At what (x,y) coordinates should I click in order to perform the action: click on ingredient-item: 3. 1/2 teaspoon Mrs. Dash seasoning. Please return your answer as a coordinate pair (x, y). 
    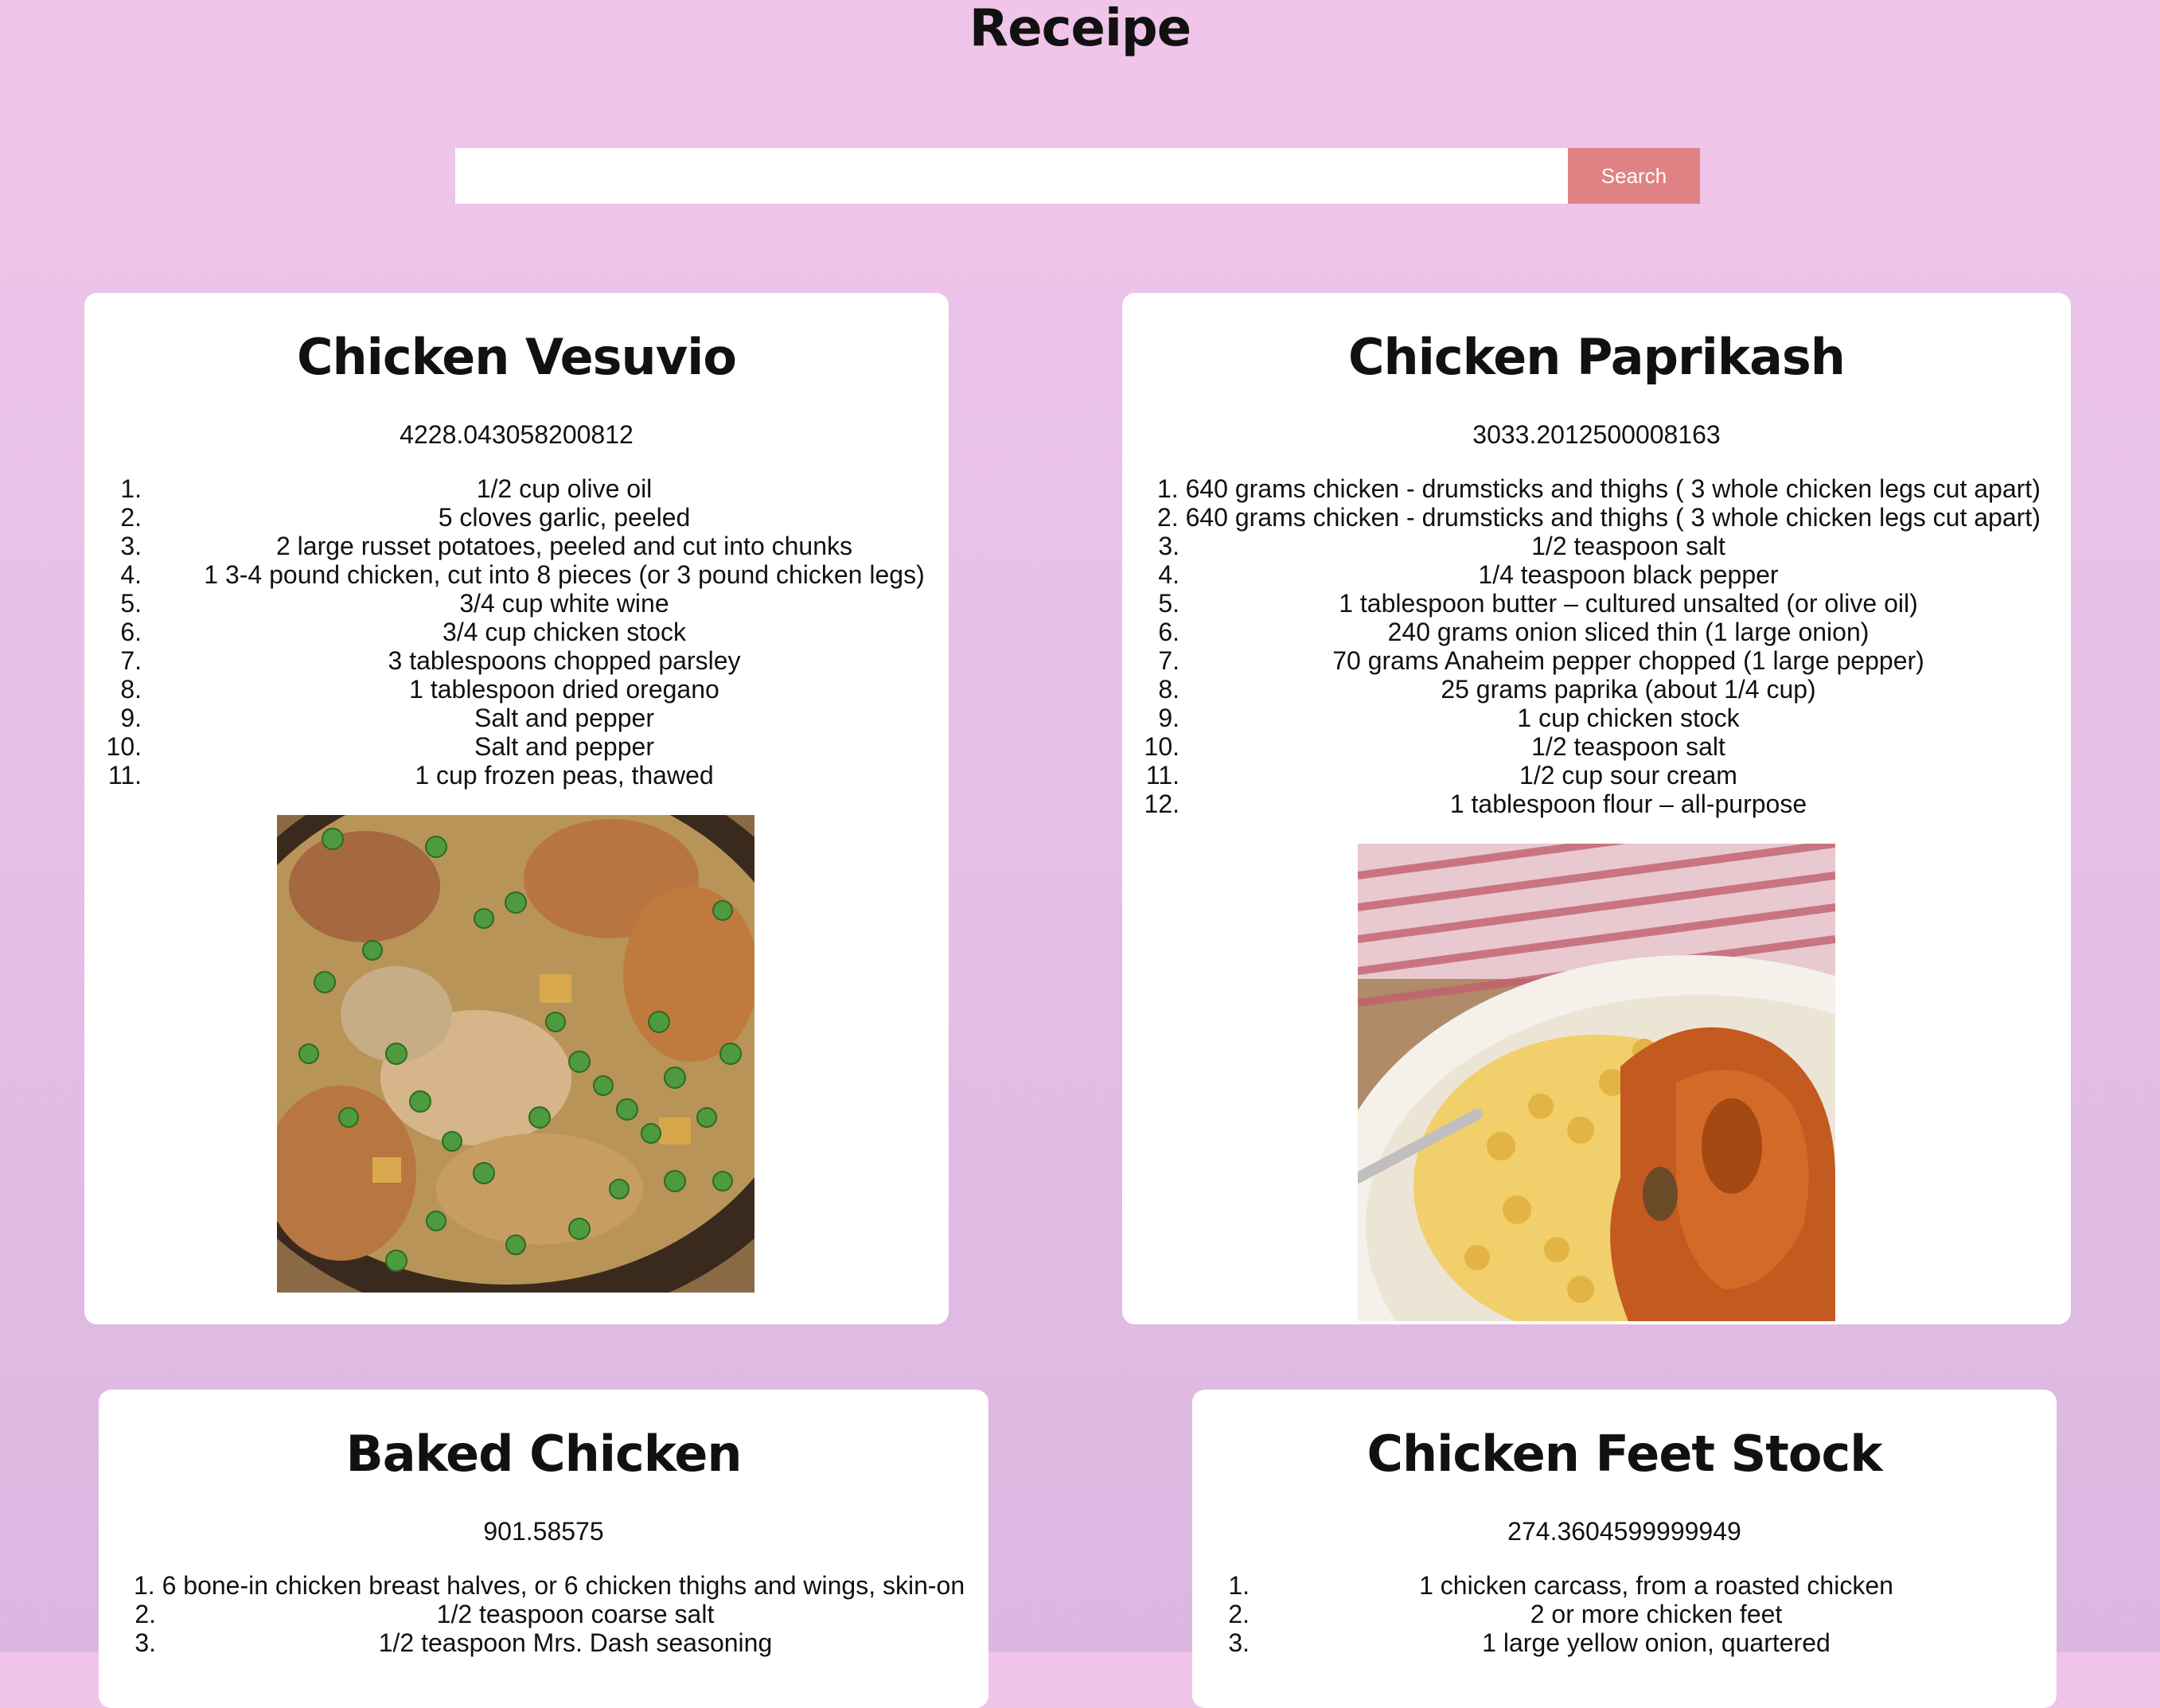
    Looking at the image, I should click on (454, 1642).